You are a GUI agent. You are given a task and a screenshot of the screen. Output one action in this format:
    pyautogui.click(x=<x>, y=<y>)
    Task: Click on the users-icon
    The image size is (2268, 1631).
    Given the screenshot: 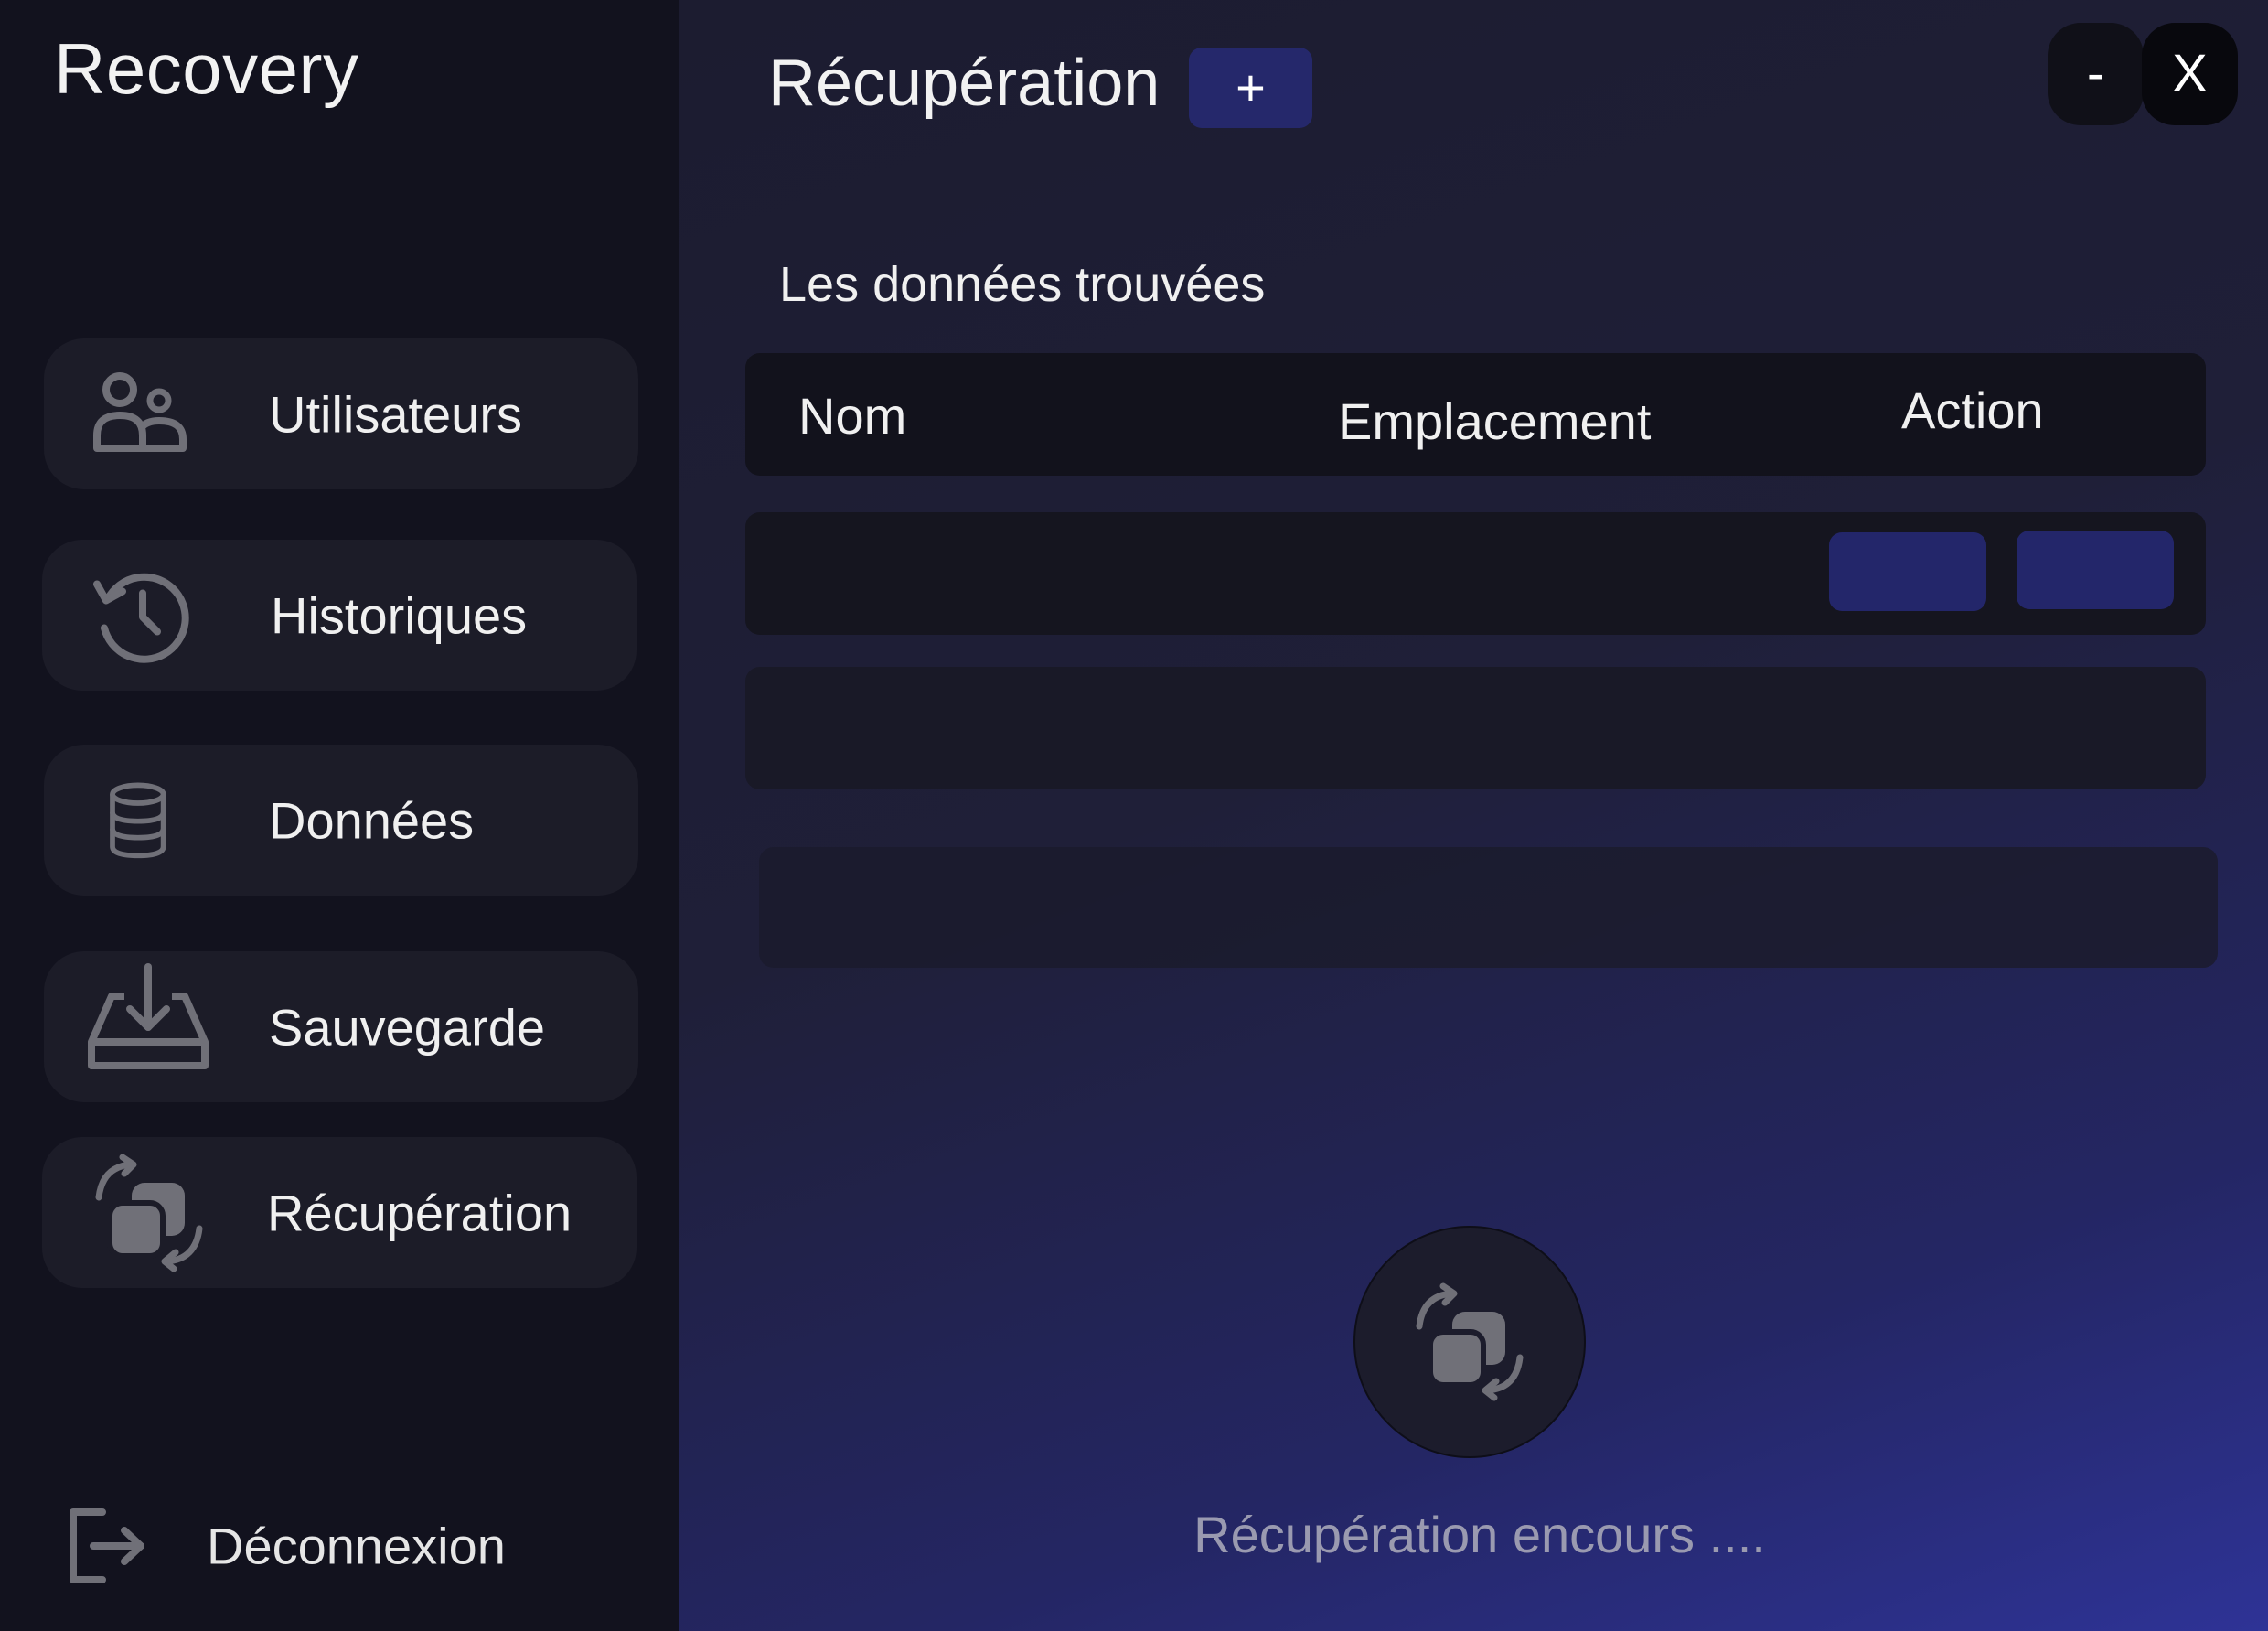 What is the action you would take?
    pyautogui.click(x=140, y=412)
    